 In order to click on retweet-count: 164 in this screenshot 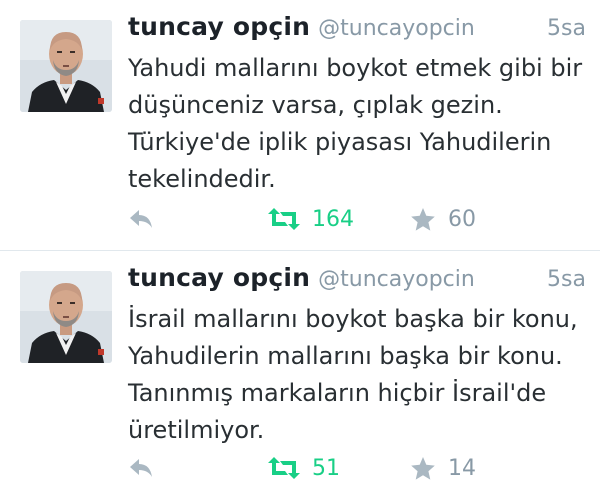, I will do `click(333, 219)`.